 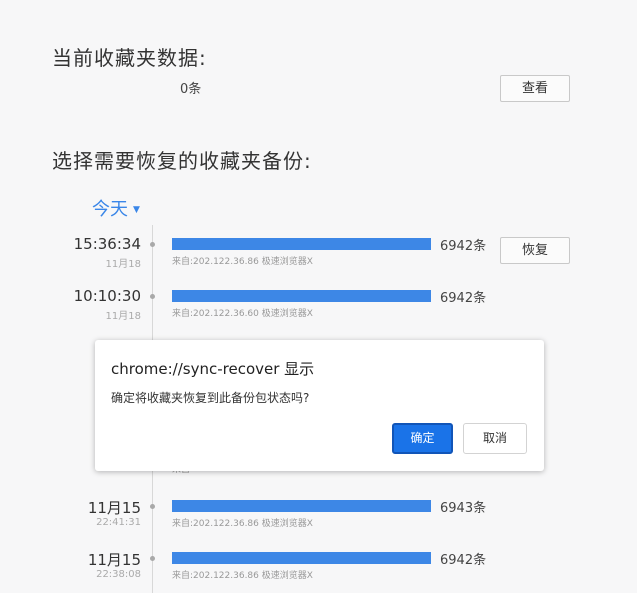 What do you see at coordinates (535, 88) in the screenshot?
I see `view-button: 查看` at bounding box center [535, 88].